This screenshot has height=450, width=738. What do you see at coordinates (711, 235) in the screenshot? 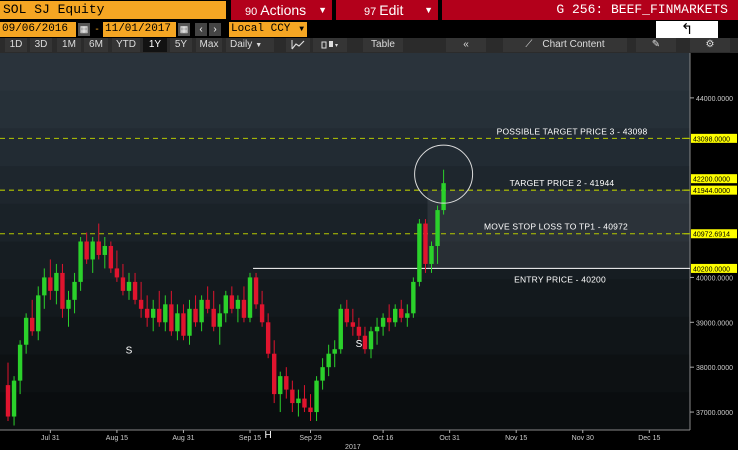
I see `price-tag-label: 40972.6914` at bounding box center [711, 235].